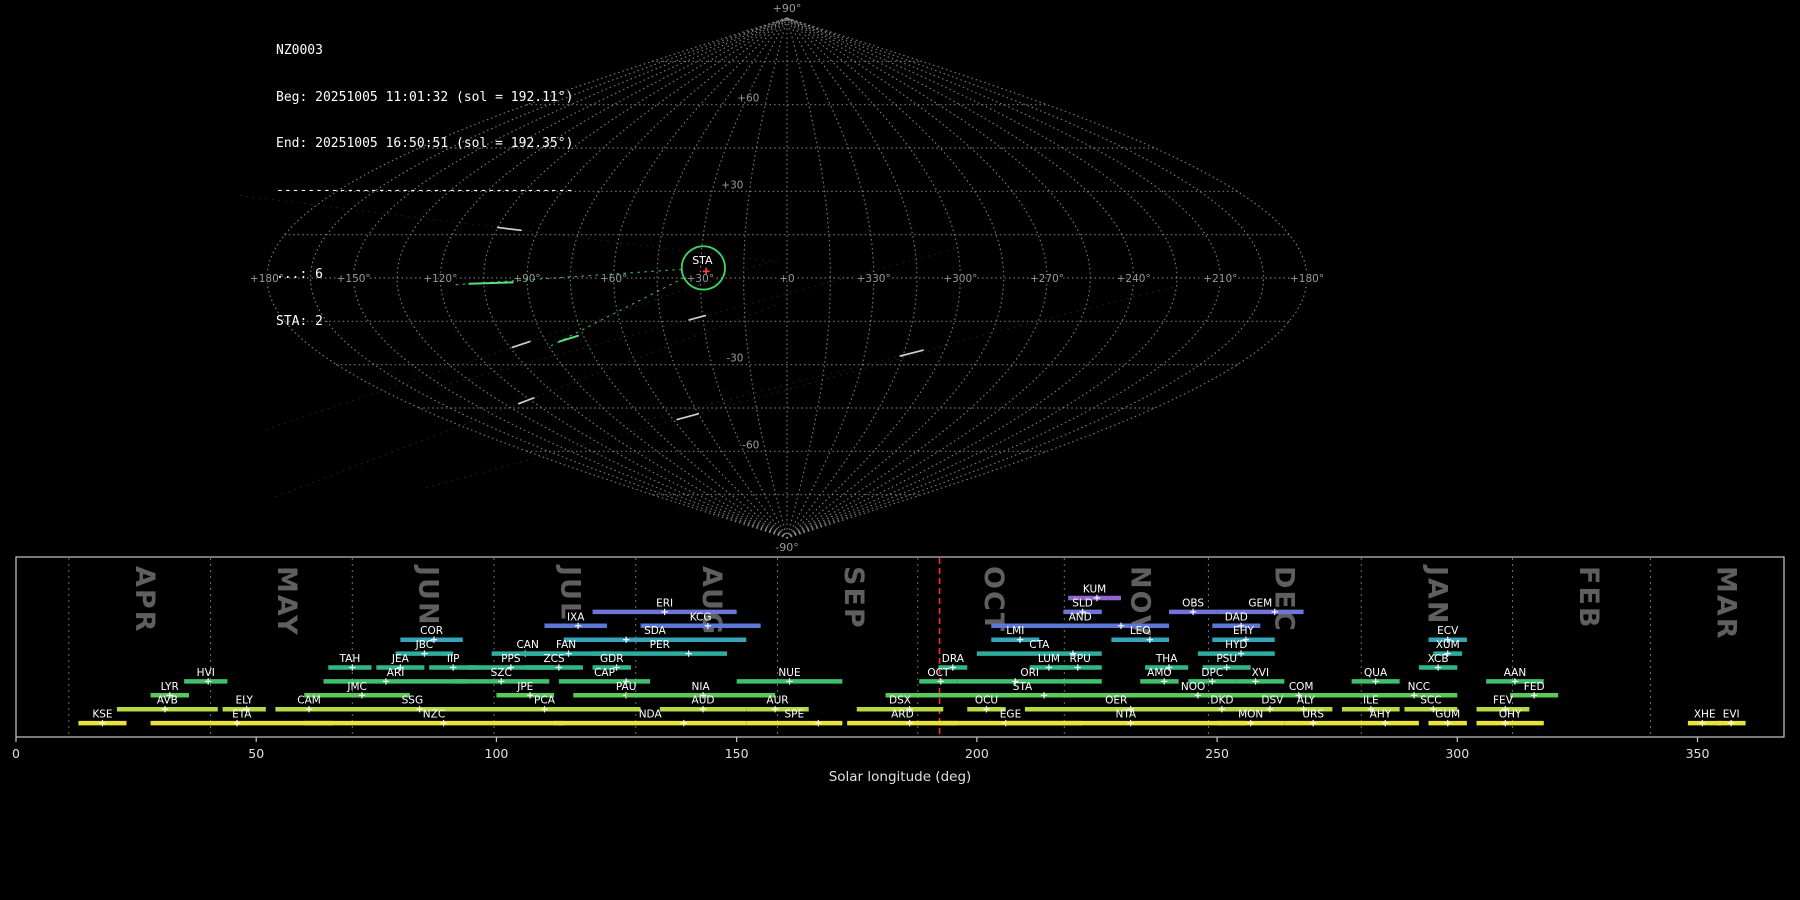  Describe the element at coordinates (1726, 603) in the screenshot. I see `month-label: MAR` at that location.